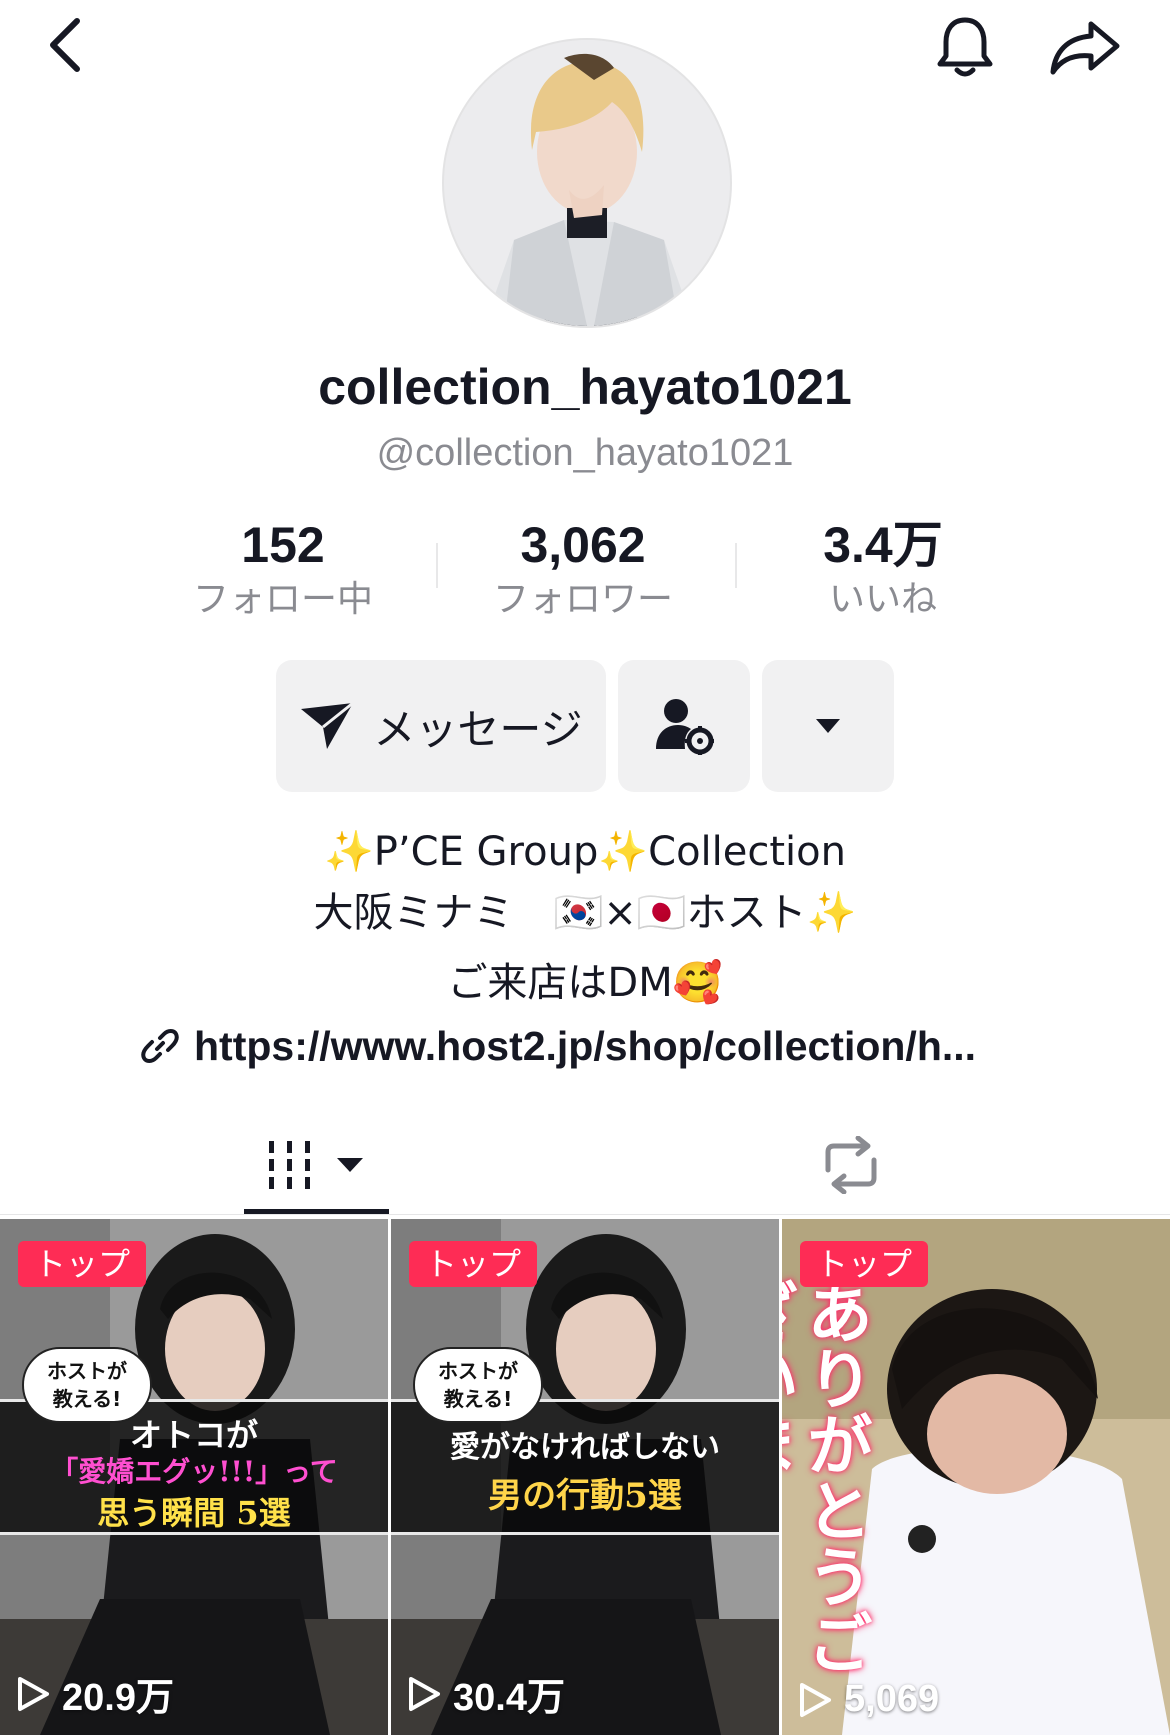 This screenshot has width=1170, height=1735. I want to click on following-stat: 152 フォロー中, so click(283, 570).